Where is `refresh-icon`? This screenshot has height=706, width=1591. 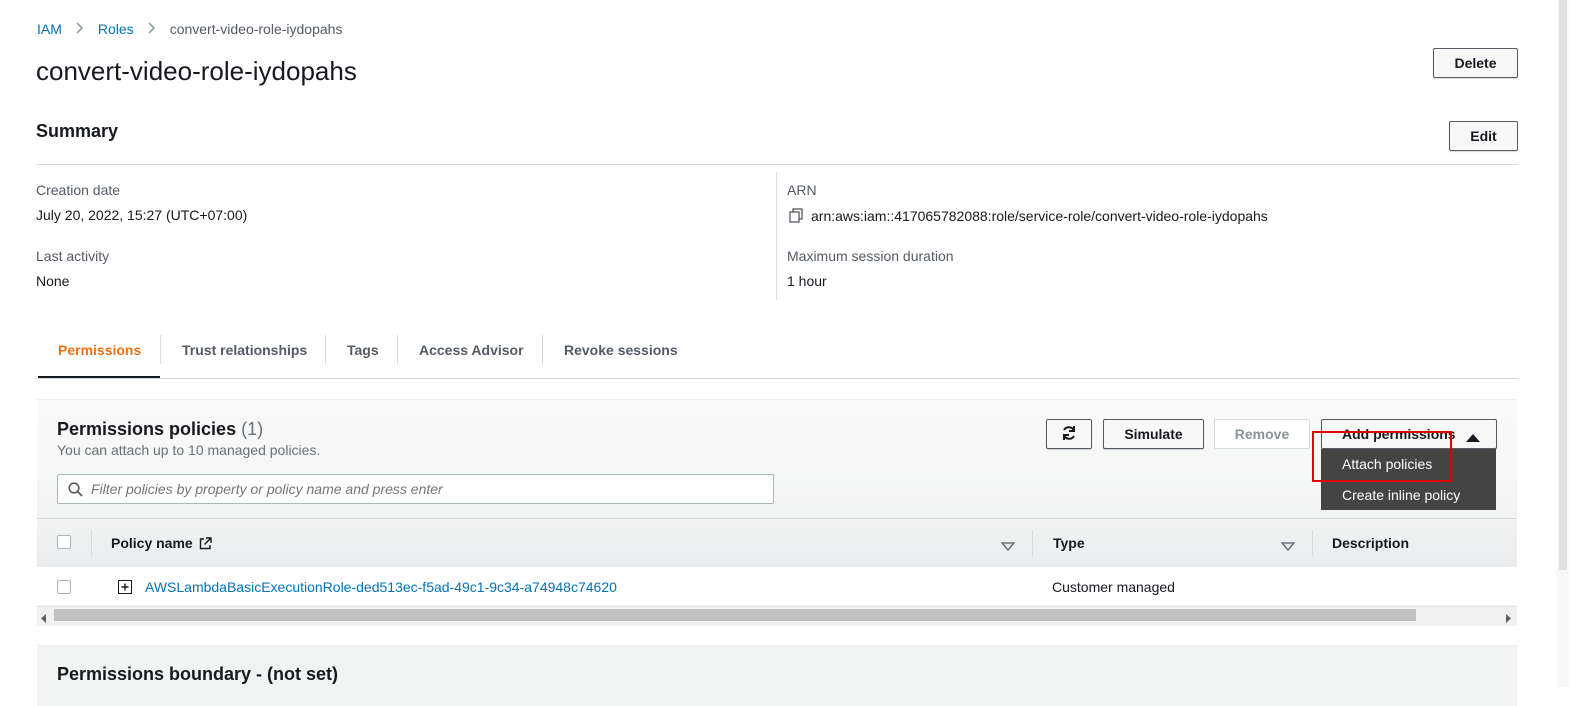
refresh-icon is located at coordinates (1069, 434).